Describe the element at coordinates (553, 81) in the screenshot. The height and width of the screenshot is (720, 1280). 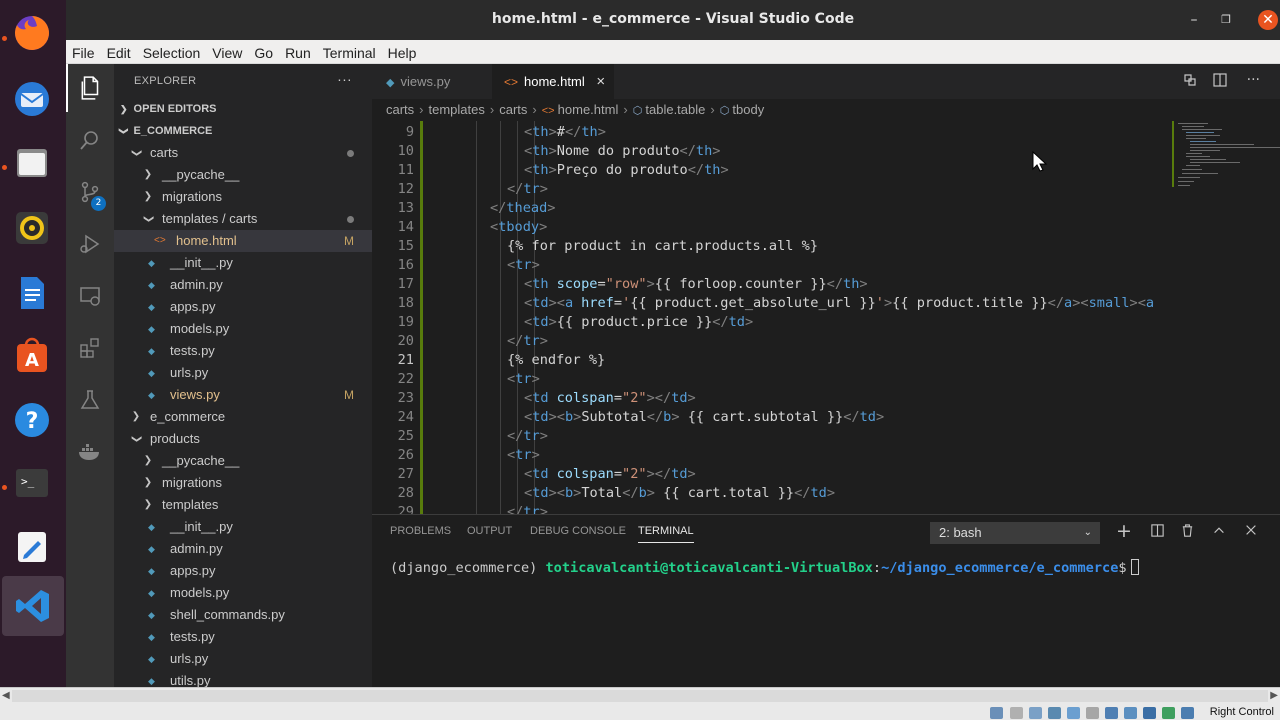
I see `tab-home-html: <> home.html ×` at that location.